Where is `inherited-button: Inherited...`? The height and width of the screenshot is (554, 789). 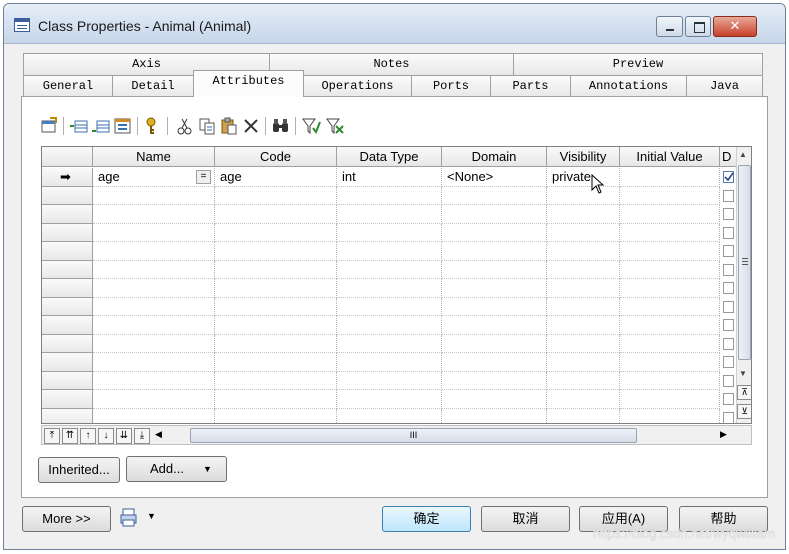
inherited-button: Inherited... is located at coordinates (79, 470).